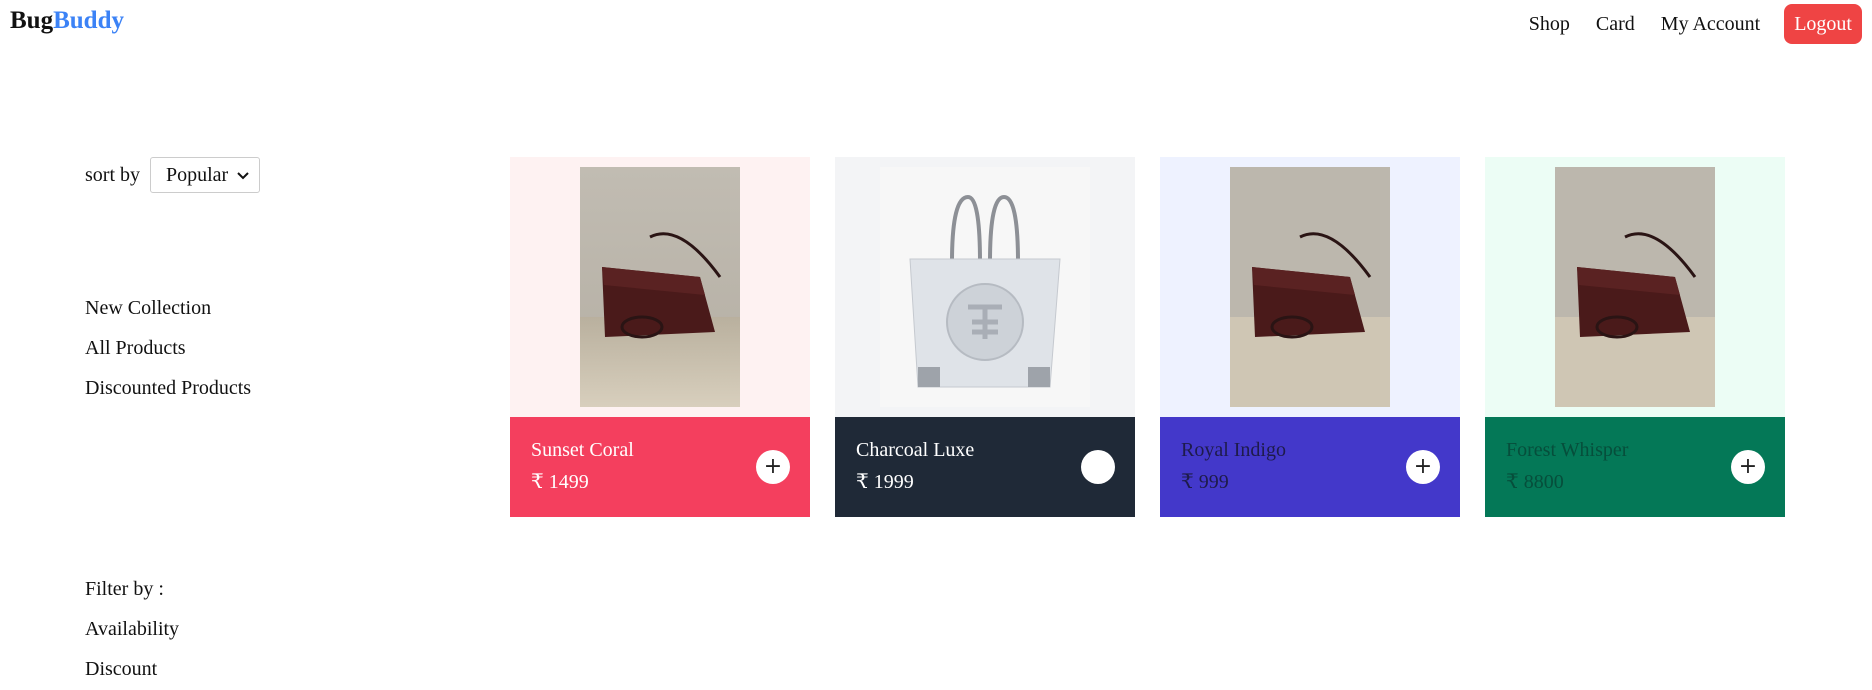 The height and width of the screenshot is (690, 1872). Describe the element at coordinates (915, 450) in the screenshot. I see `product-name: Charcoal Luxe` at that location.